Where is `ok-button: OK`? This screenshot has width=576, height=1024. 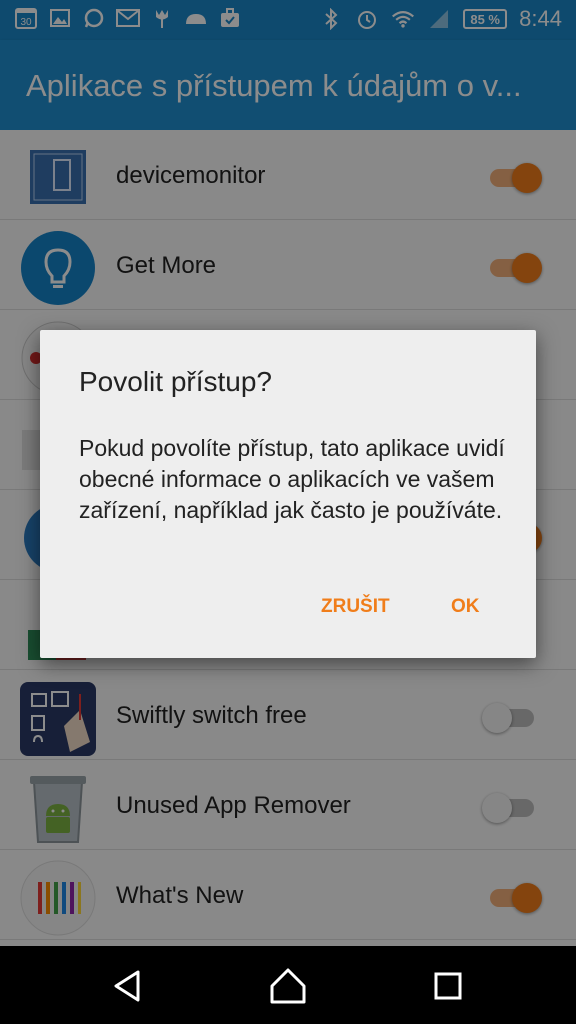
ok-button: OK is located at coordinates (465, 607).